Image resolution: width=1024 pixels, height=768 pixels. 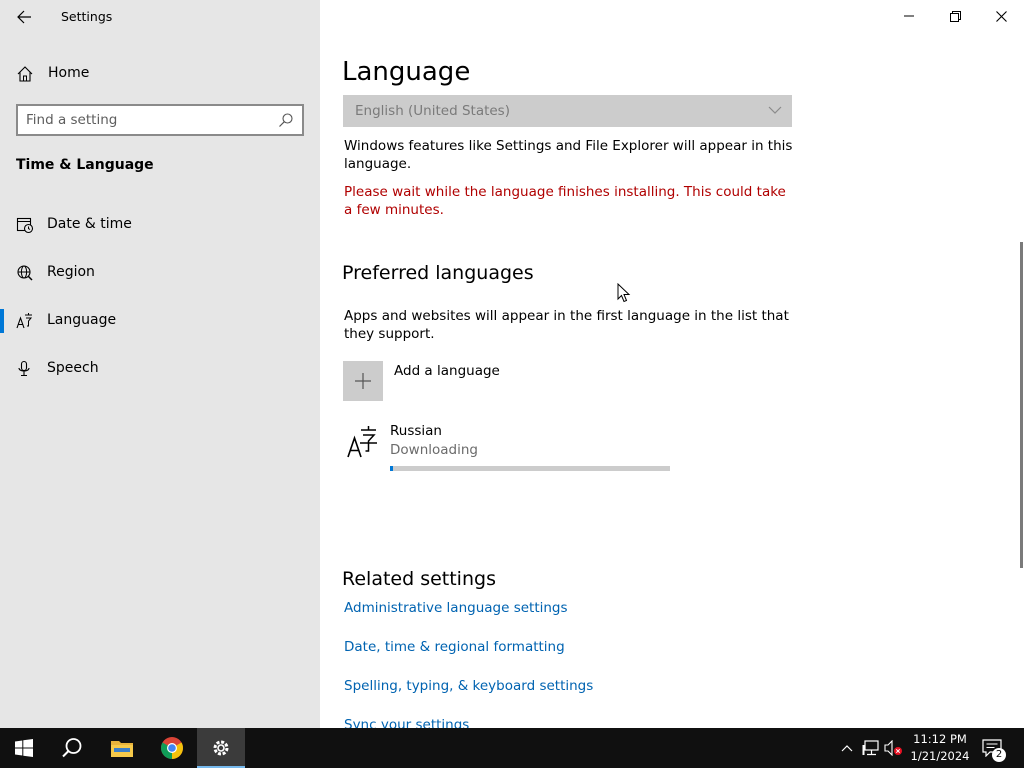 I want to click on plus-icon, so click(x=363, y=381).